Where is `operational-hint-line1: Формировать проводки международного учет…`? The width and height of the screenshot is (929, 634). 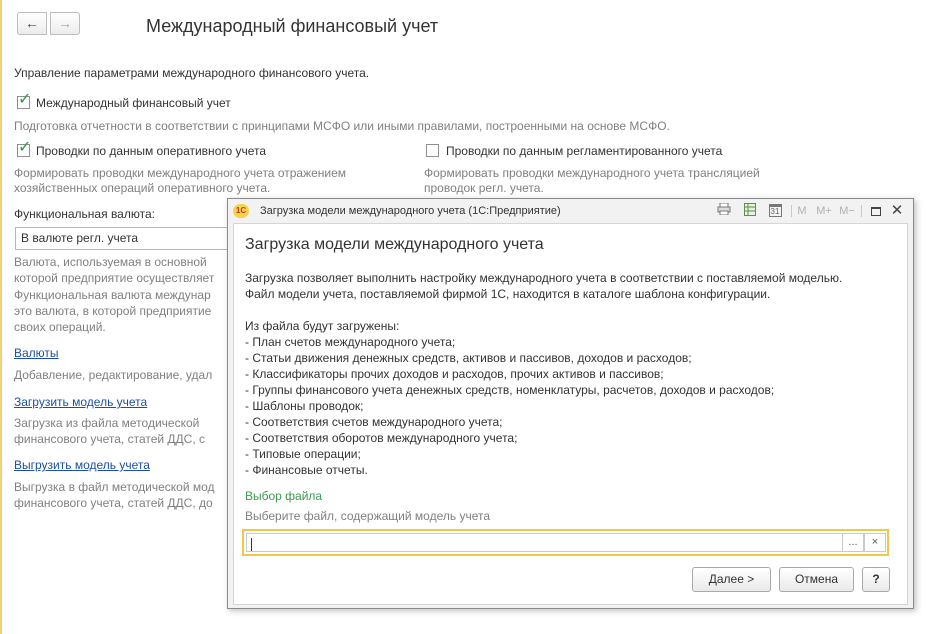
operational-hint-line1: Формировать проводки международного учет… is located at coordinates (180, 173).